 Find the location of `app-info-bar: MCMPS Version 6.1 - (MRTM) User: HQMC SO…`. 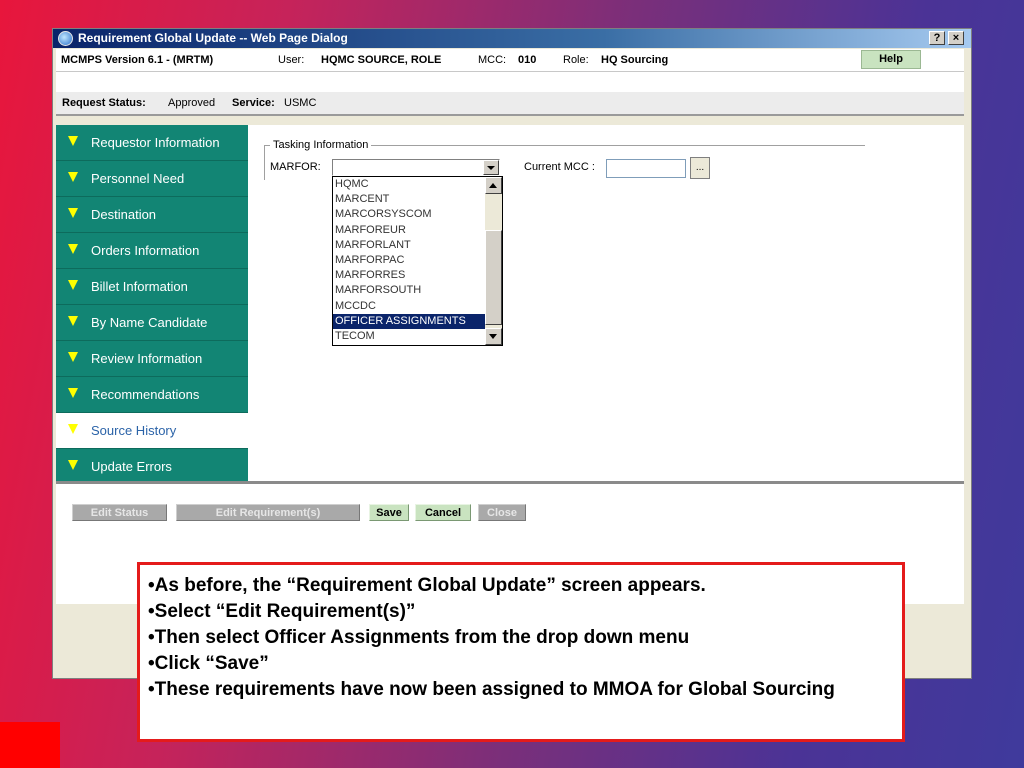

app-info-bar: MCMPS Version 6.1 - (MRTM) User: HQMC SO… is located at coordinates (510, 60).